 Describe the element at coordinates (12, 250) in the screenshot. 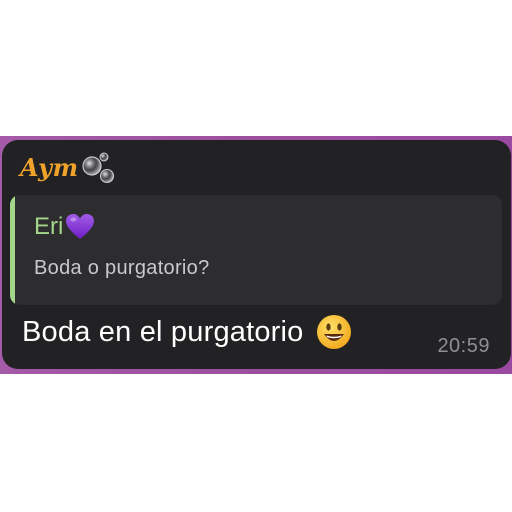

I see `reply-accent-bar` at that location.